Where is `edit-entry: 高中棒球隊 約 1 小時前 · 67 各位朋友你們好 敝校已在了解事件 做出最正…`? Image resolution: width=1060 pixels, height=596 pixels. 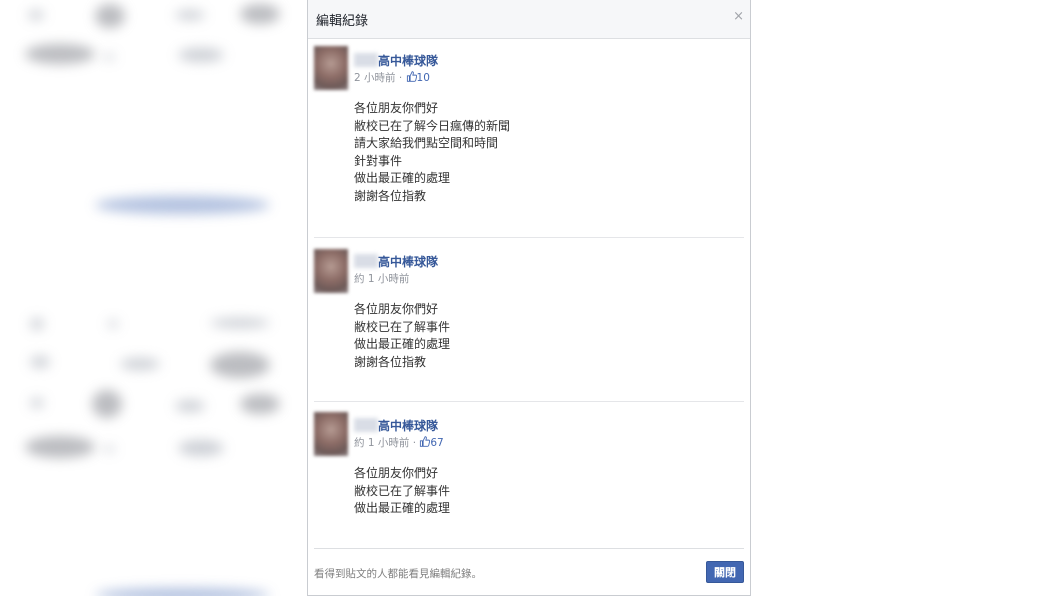 edit-entry: 高中棒球隊 約 1 小時前 · 67 各位朋友你們好 敝校已在了解事件 做出最正… is located at coordinates (529, 474).